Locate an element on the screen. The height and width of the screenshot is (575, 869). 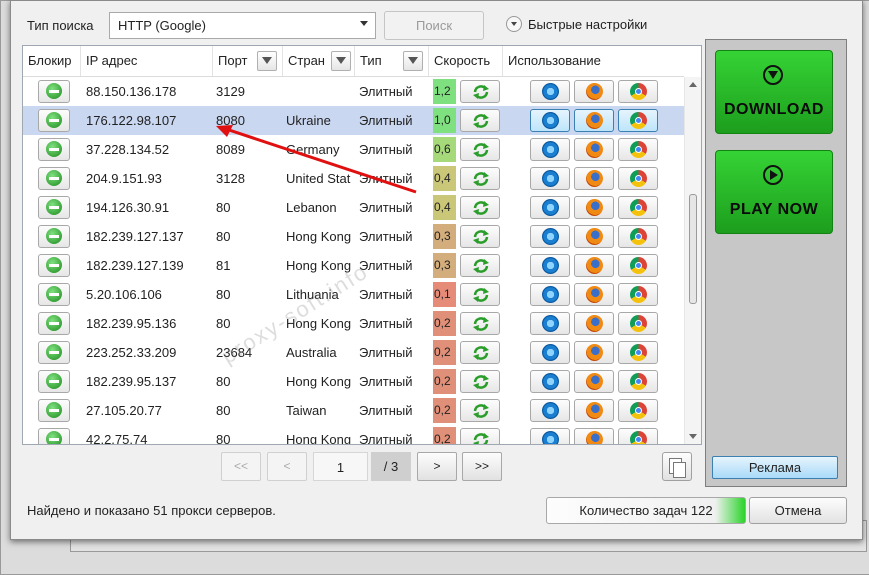
table-row: 5.20.106.106 80 Lithuania Элитный 0,1 is located at coordinates (353, 294).